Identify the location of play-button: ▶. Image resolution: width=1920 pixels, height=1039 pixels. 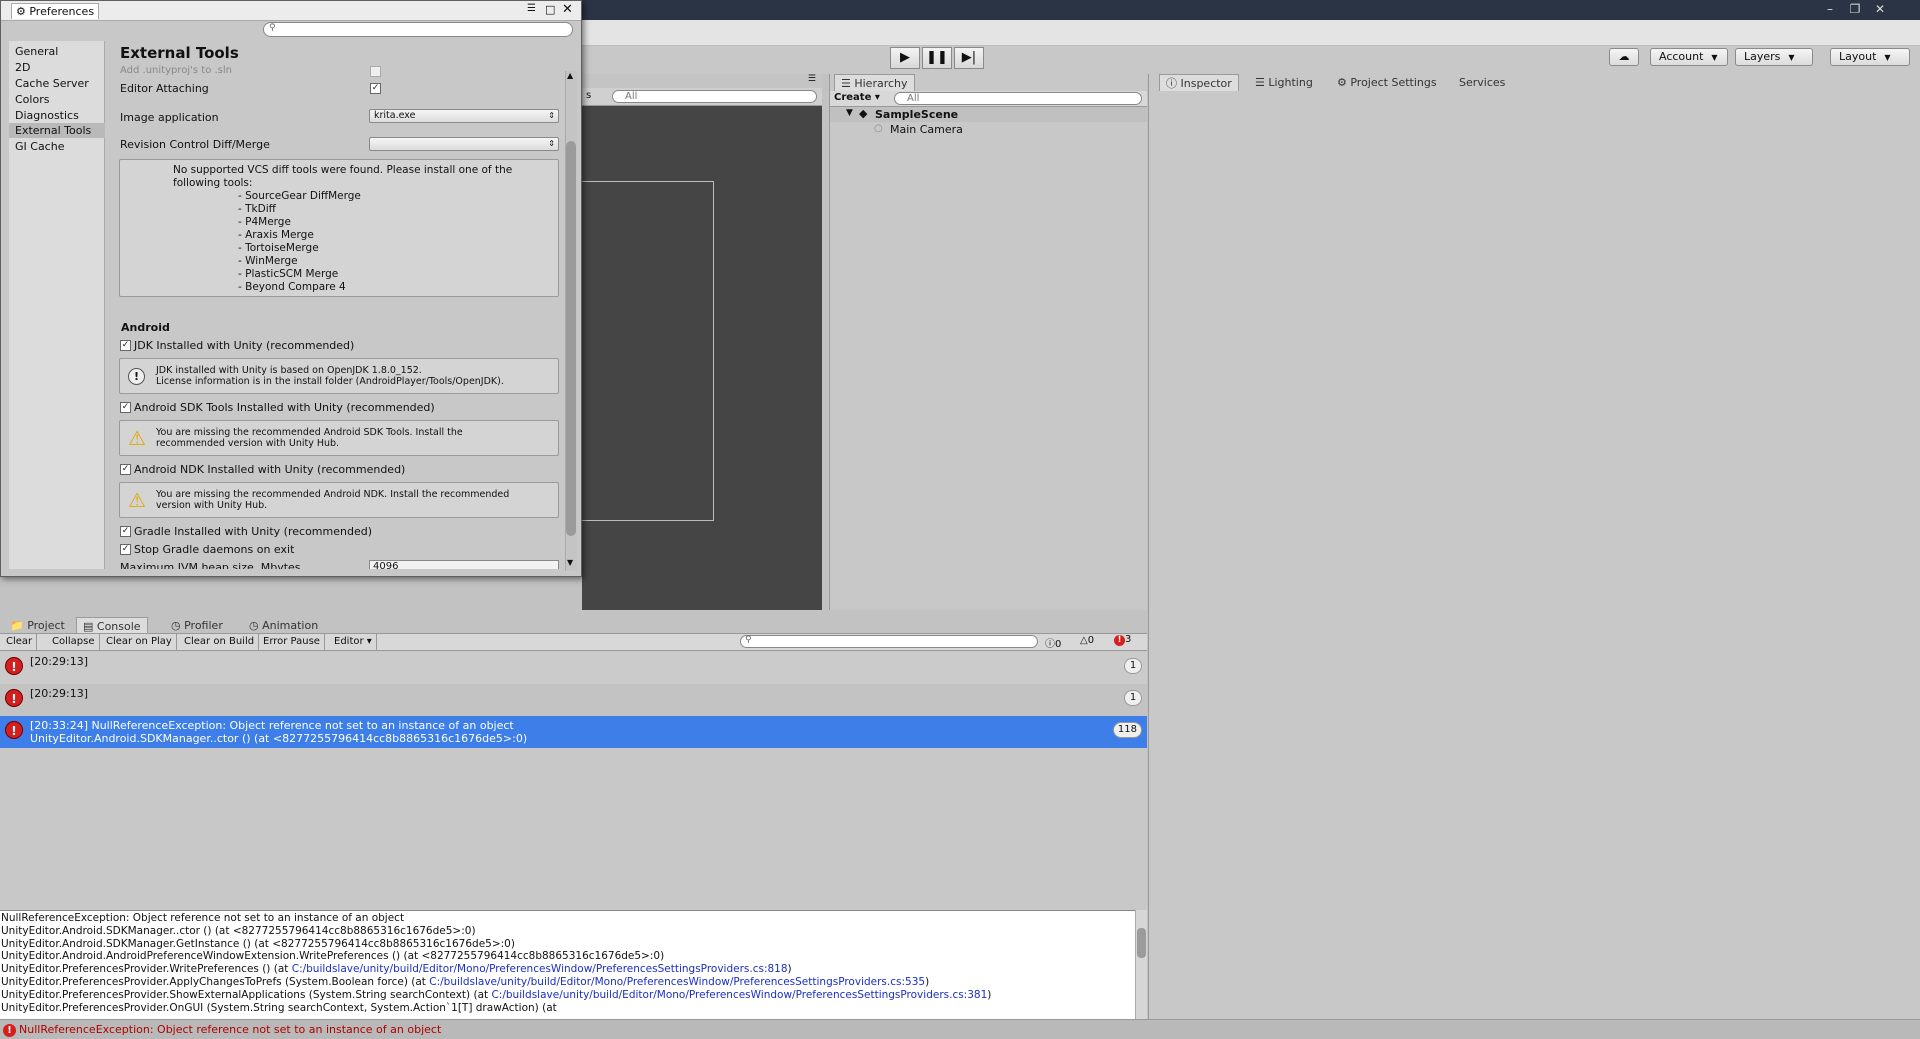
(905, 58).